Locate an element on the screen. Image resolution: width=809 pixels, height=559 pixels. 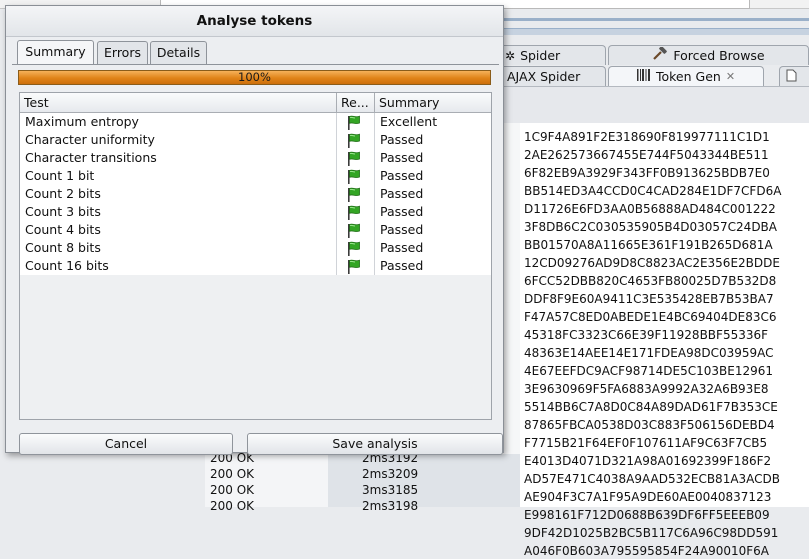
token-value: 3F8DB6C2C030535905B4D03057C24DBA is located at coordinates (650, 227).